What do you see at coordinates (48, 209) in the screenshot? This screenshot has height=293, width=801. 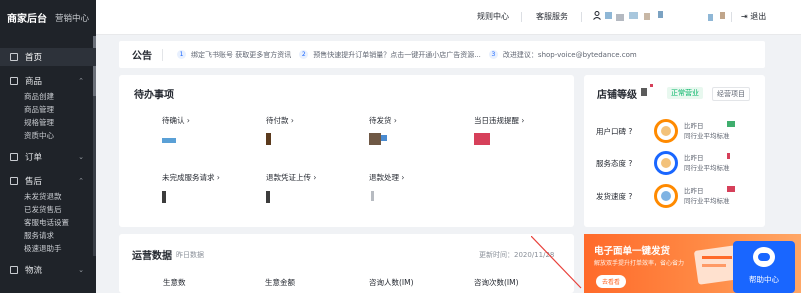 I see `sidebar-subitem: 已发货售后` at bounding box center [48, 209].